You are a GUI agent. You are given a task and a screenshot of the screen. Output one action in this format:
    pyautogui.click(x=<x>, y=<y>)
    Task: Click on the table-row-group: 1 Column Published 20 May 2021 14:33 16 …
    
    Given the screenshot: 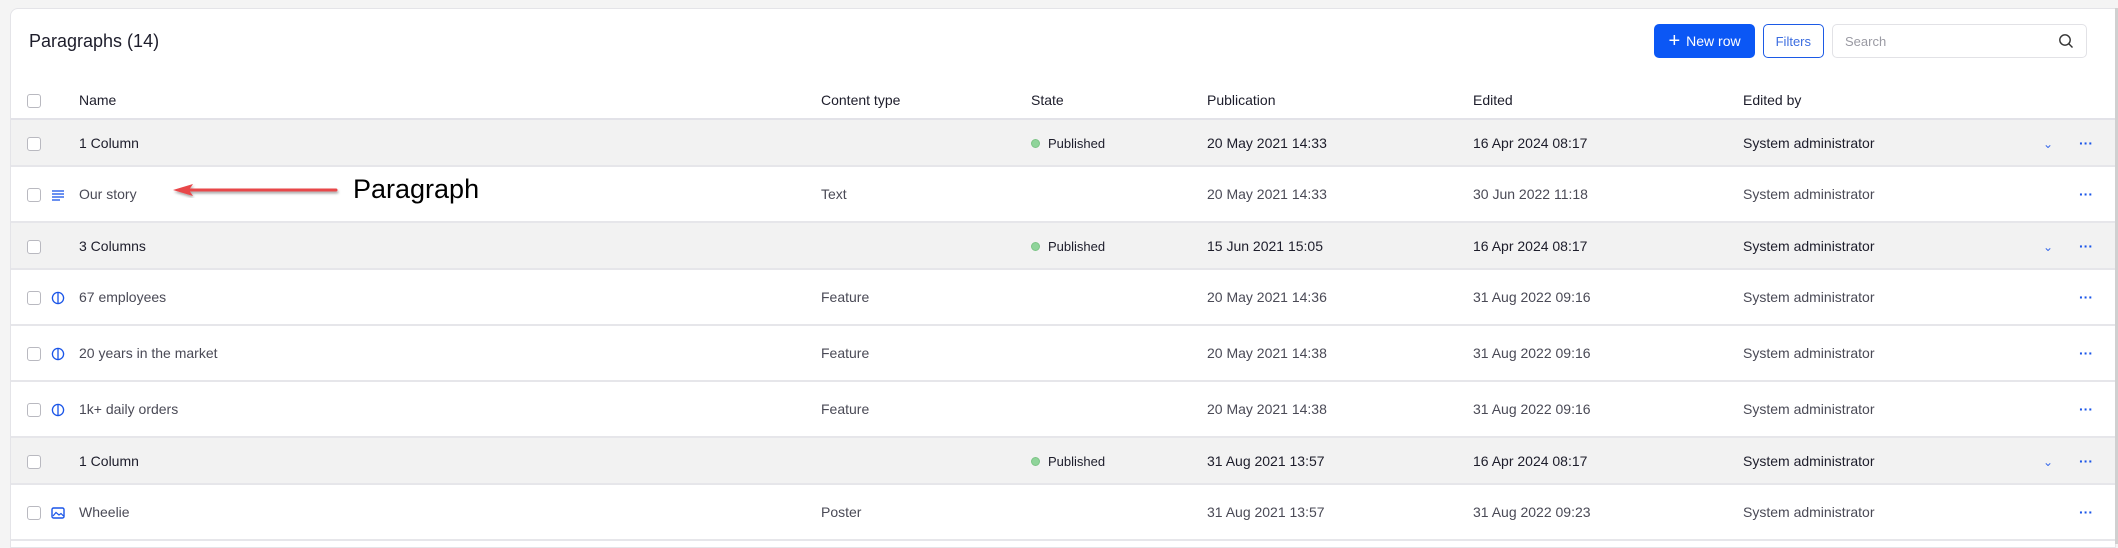 What is the action you would take?
    pyautogui.click(x=1063, y=143)
    